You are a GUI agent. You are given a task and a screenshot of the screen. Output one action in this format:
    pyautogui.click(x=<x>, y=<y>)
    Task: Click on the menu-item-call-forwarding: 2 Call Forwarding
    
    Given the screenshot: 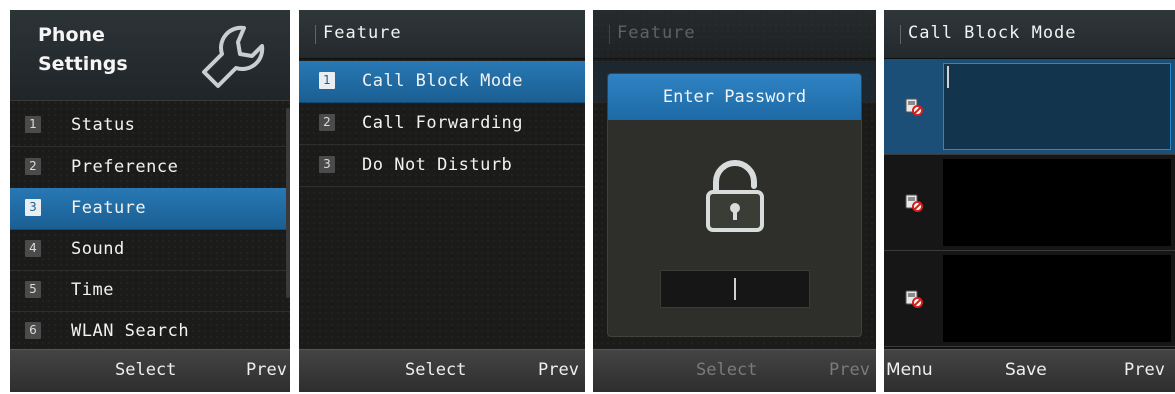 What is the action you would take?
    pyautogui.click(x=442, y=124)
    